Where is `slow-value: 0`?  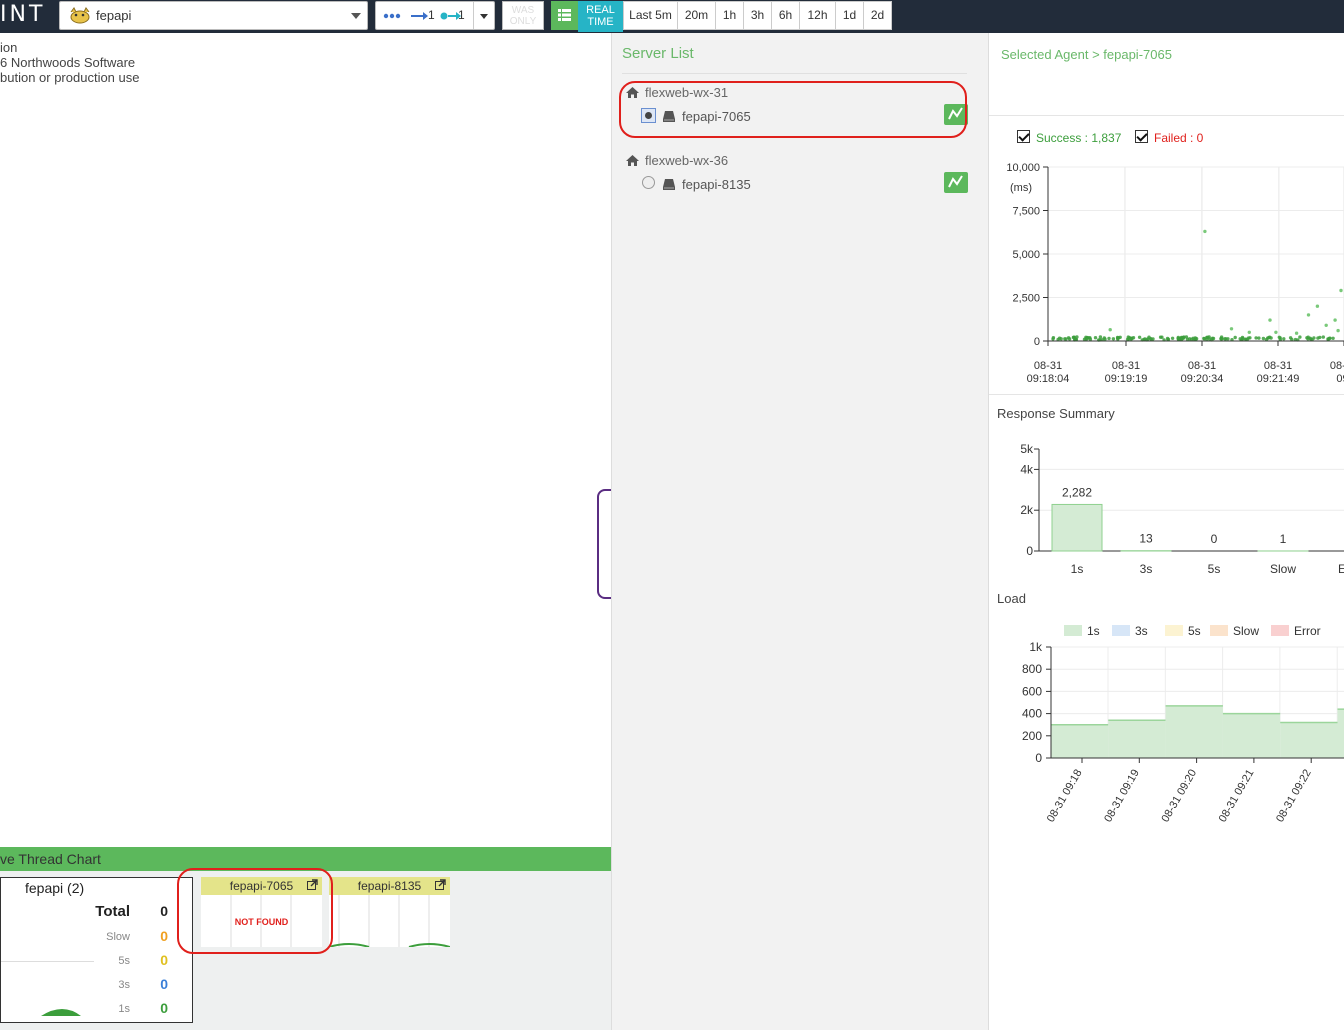
slow-value: 0 is located at coordinates (164, 936).